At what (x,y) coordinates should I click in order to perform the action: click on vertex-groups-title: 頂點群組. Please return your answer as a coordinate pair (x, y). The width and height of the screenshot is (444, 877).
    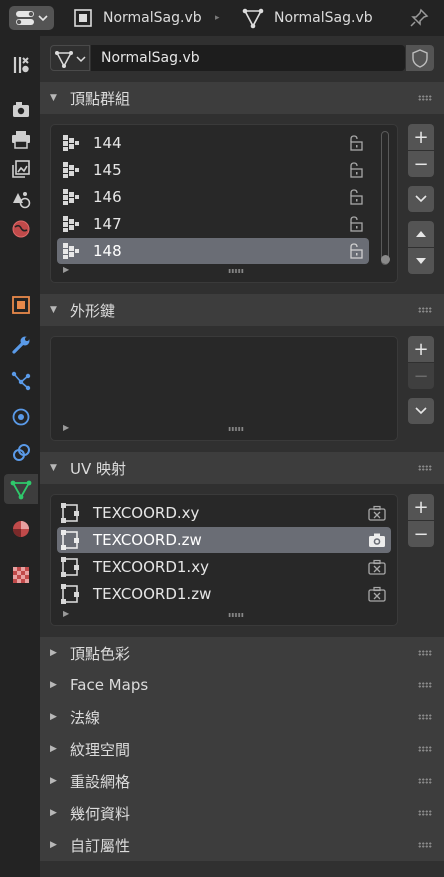
    Looking at the image, I should click on (100, 98).